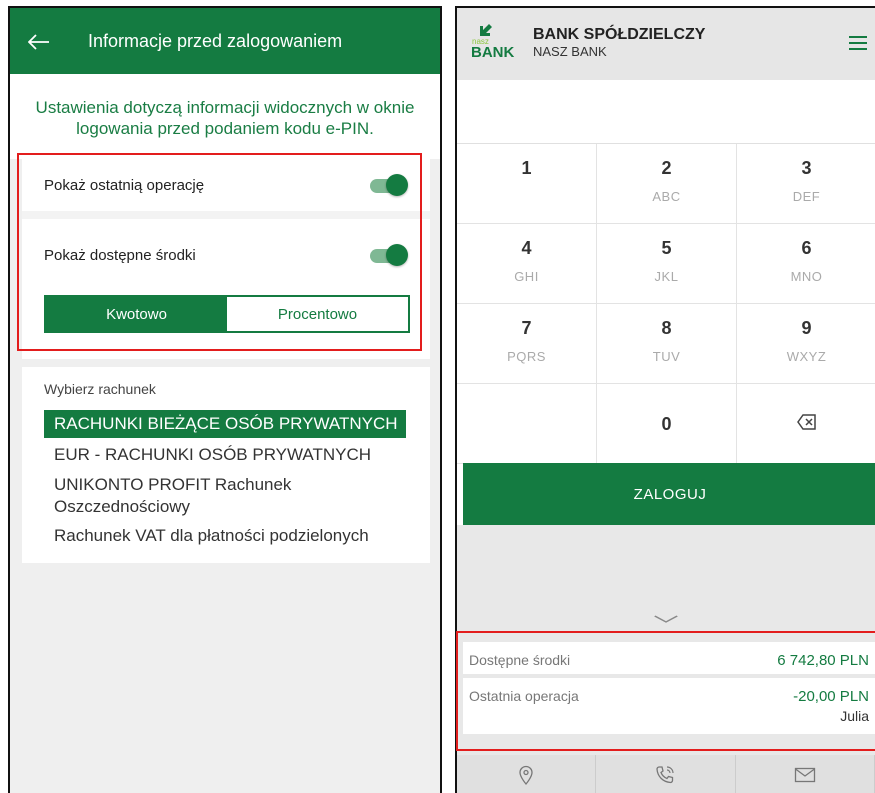  What do you see at coordinates (858, 43) in the screenshot?
I see `hamburger-menu-icon` at bounding box center [858, 43].